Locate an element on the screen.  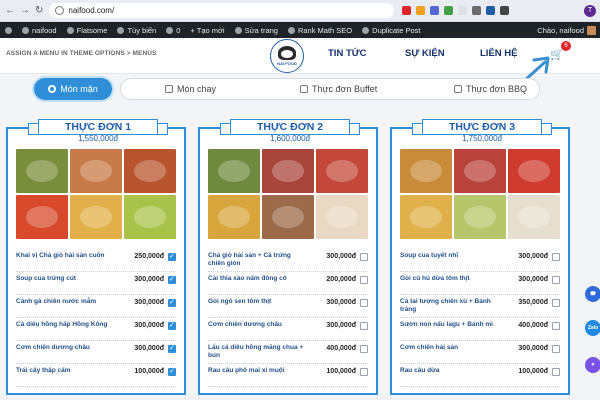
wp-site-item: naifood is located at coordinates (39, 30).